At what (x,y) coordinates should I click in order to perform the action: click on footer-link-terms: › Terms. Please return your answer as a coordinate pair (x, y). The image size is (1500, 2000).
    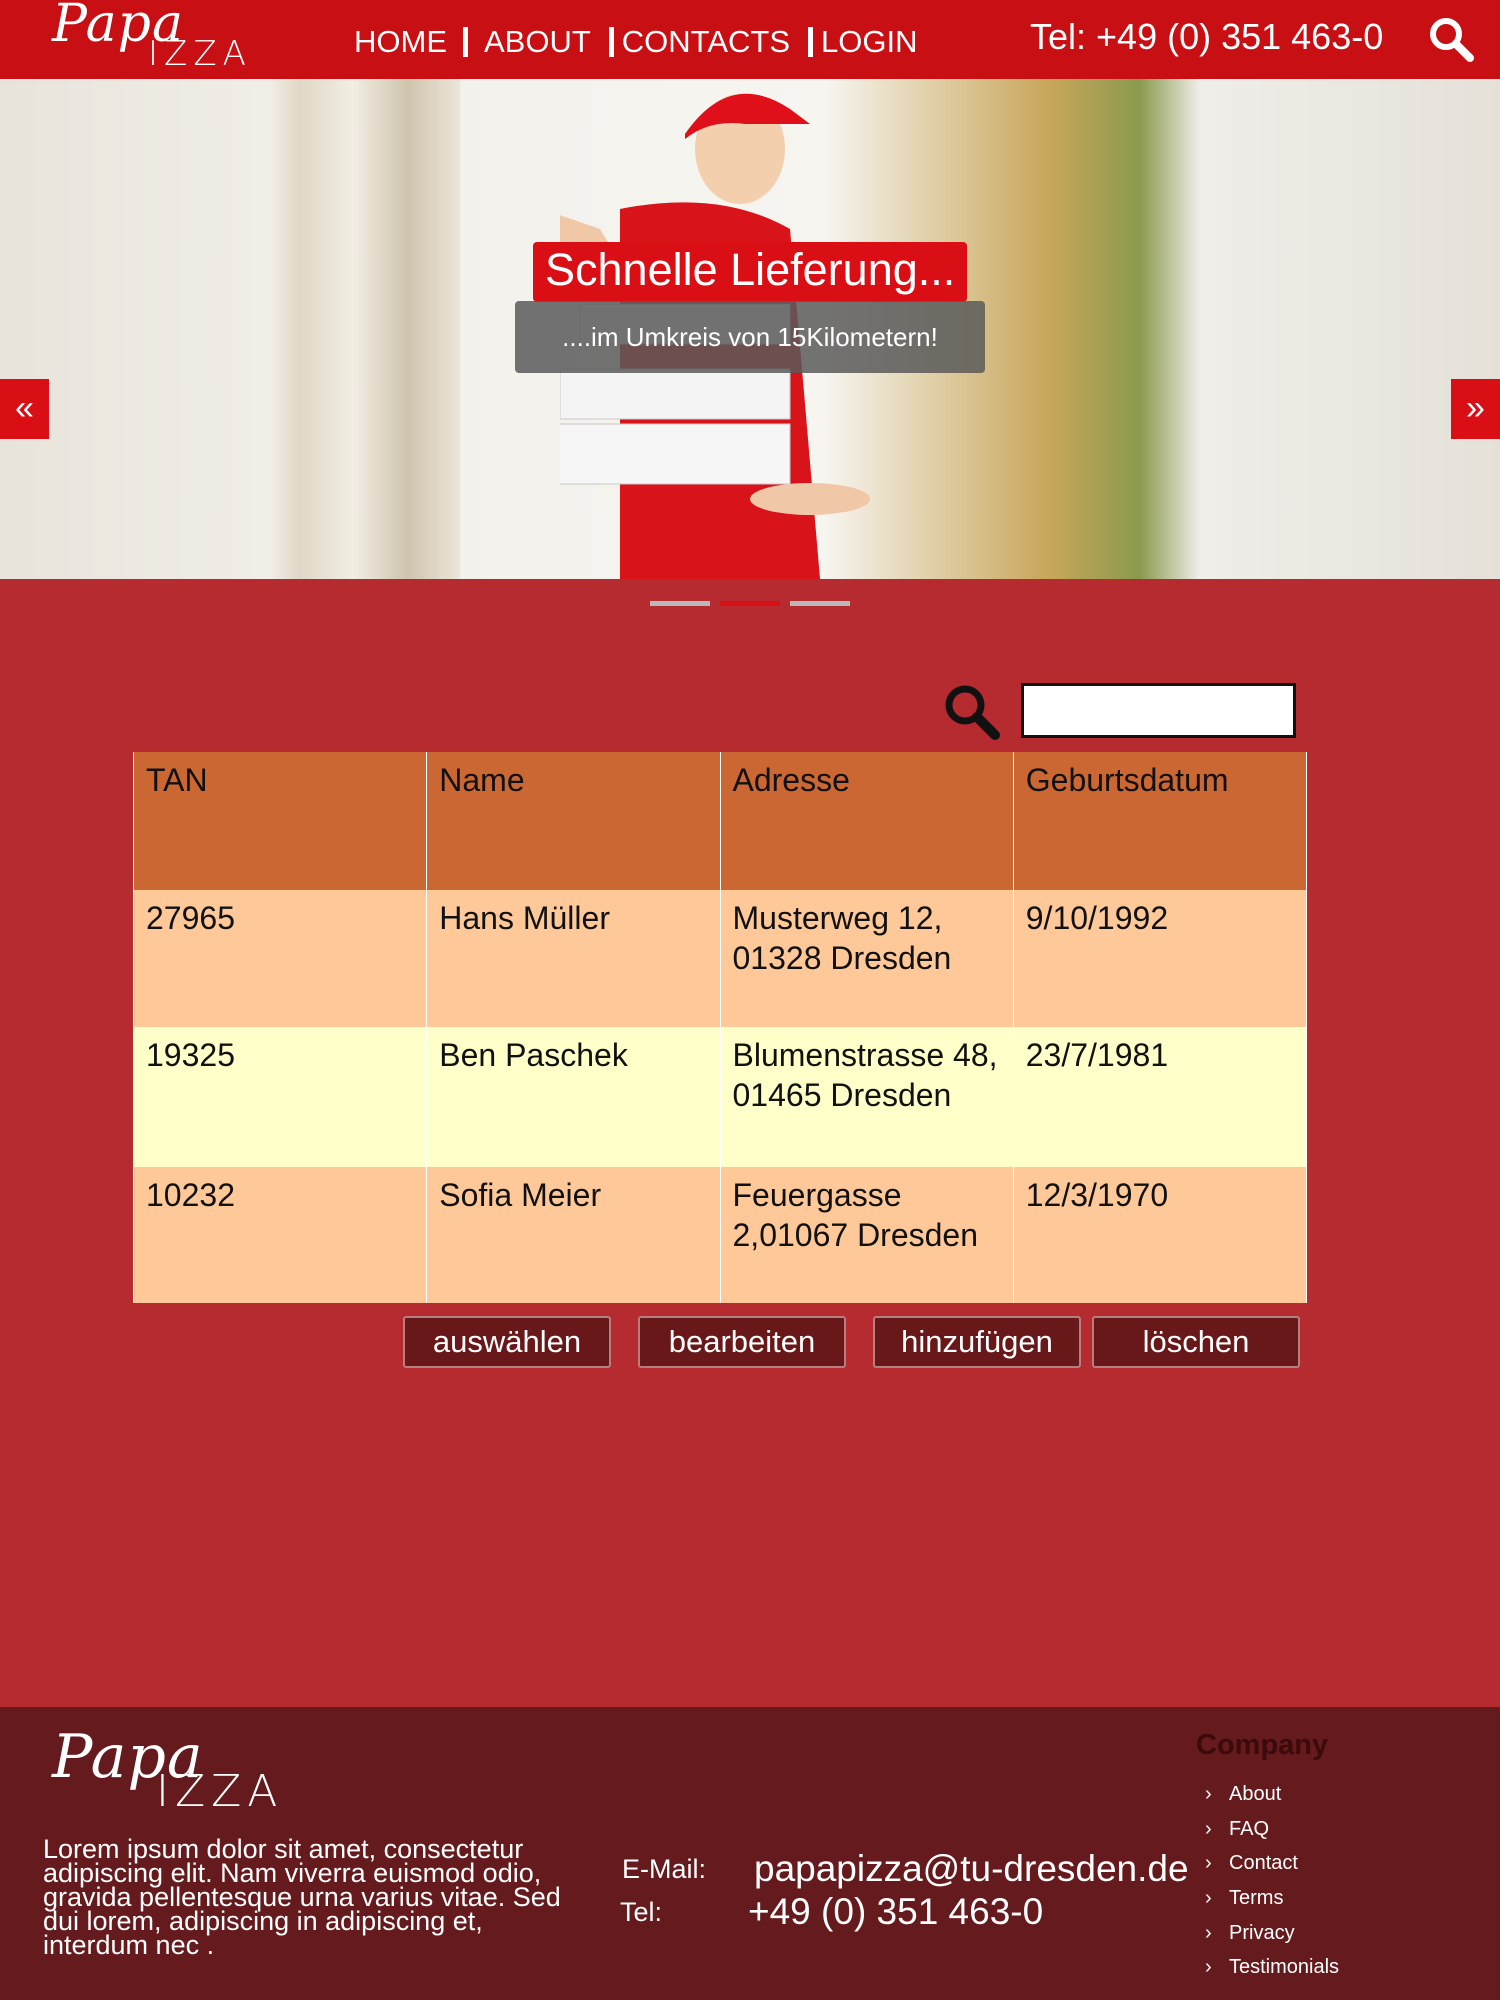
    Looking at the image, I should click on (1272, 1898).